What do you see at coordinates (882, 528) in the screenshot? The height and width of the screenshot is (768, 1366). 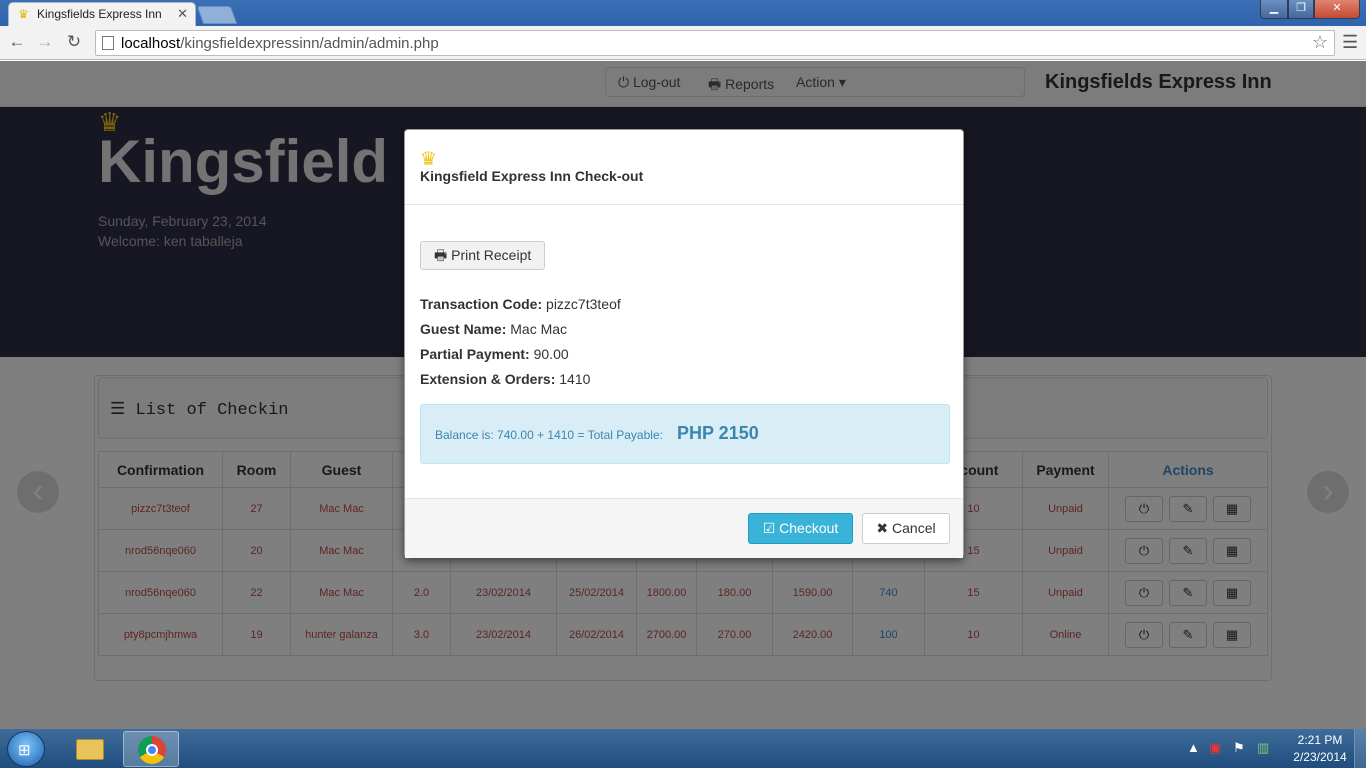 I see `close-icon: ✖` at bounding box center [882, 528].